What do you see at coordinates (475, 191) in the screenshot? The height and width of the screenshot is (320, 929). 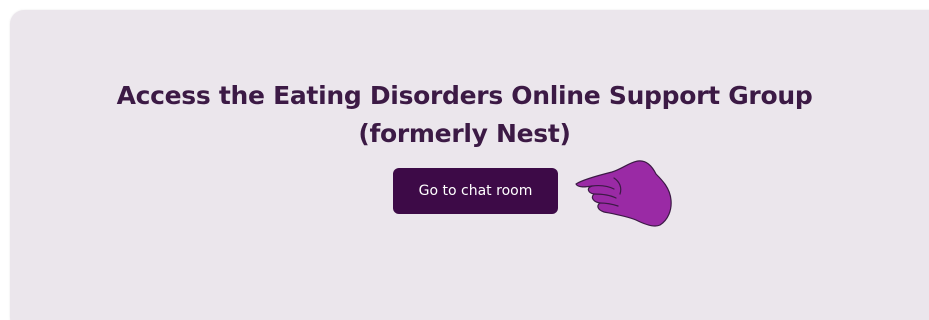 I see `go-to-chat-room-button: Go to chat room` at bounding box center [475, 191].